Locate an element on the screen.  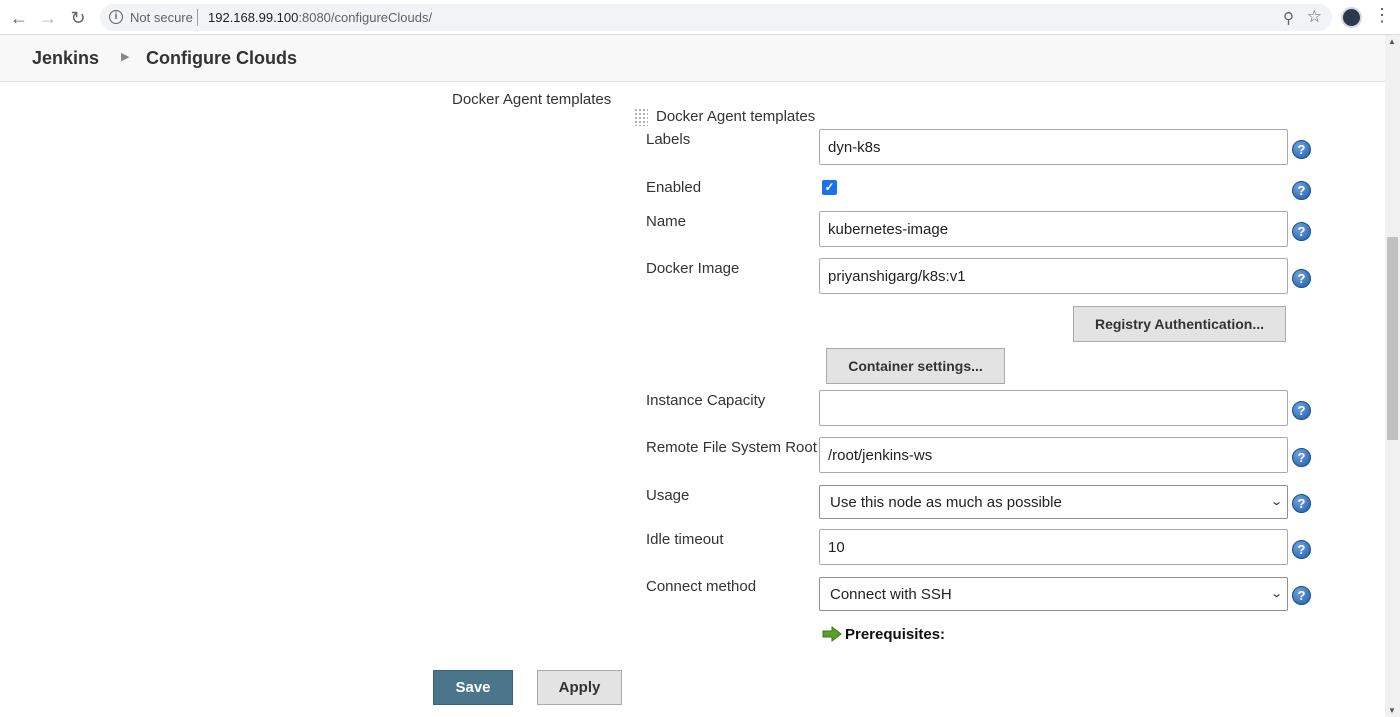
usage-select: Use this node as much as possible ⌄ is located at coordinates (1053, 502).